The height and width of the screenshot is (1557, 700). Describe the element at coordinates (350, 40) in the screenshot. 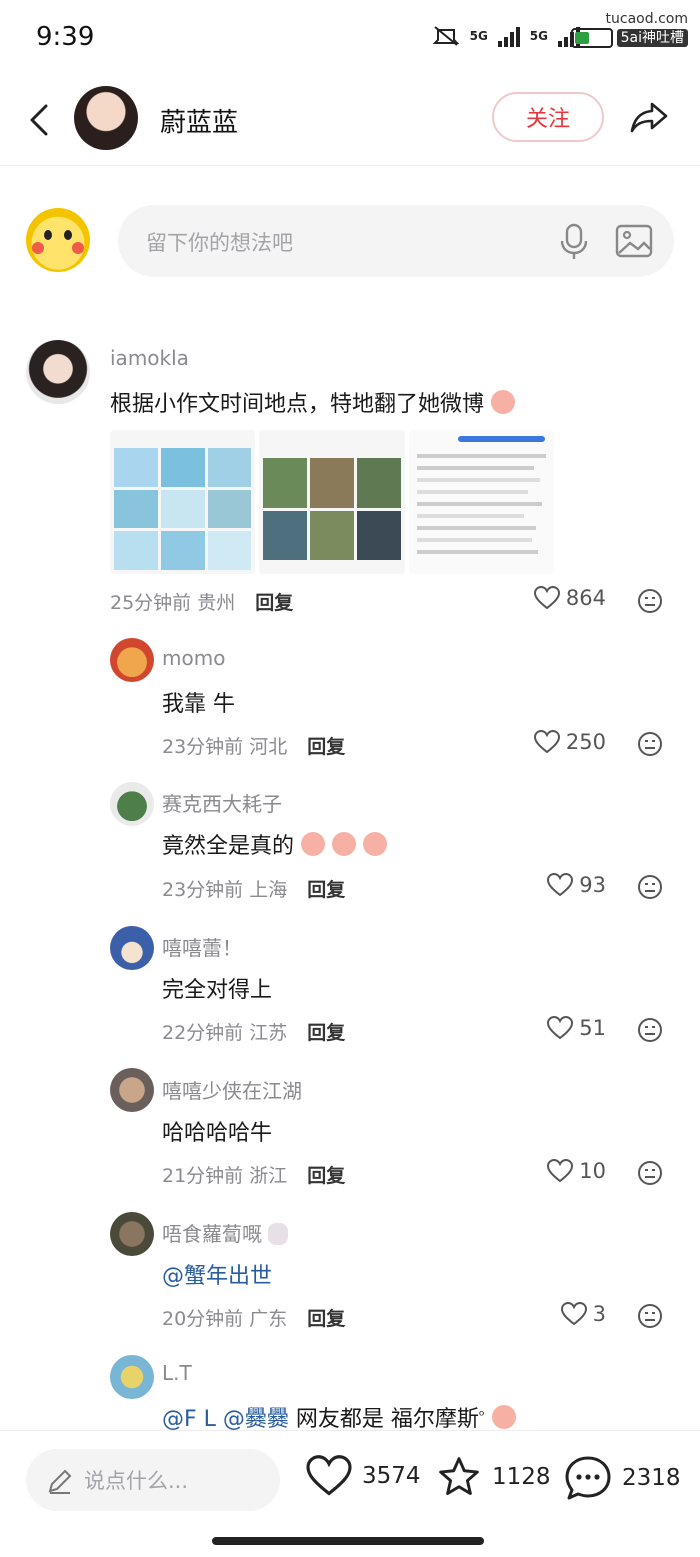

I see `status-bar: 9:39 5G 5G tucaod.com 5ai神吐槽` at that location.